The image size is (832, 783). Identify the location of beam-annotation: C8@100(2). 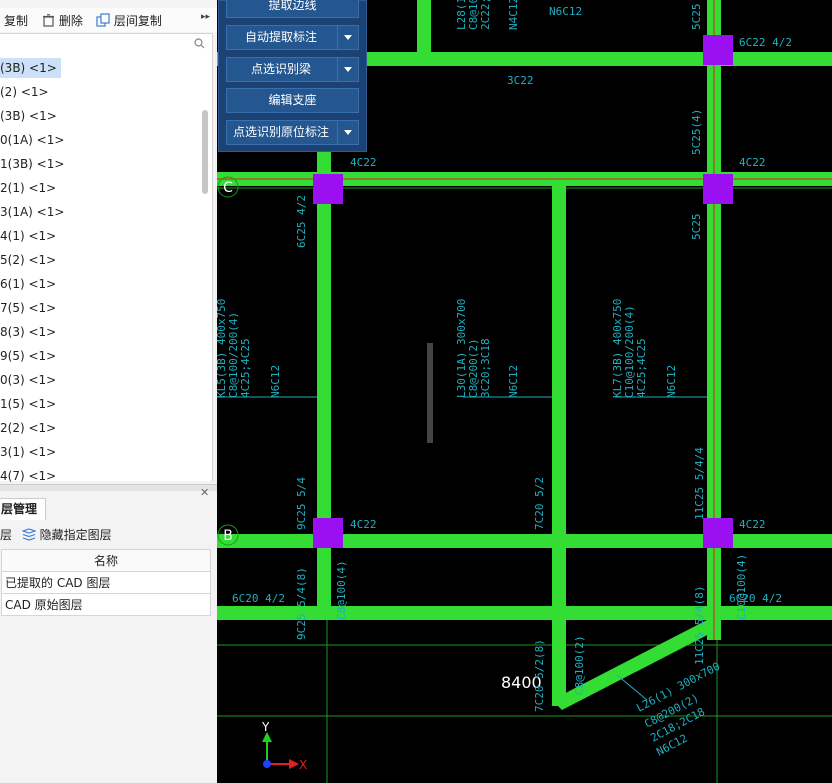
(579, 665).